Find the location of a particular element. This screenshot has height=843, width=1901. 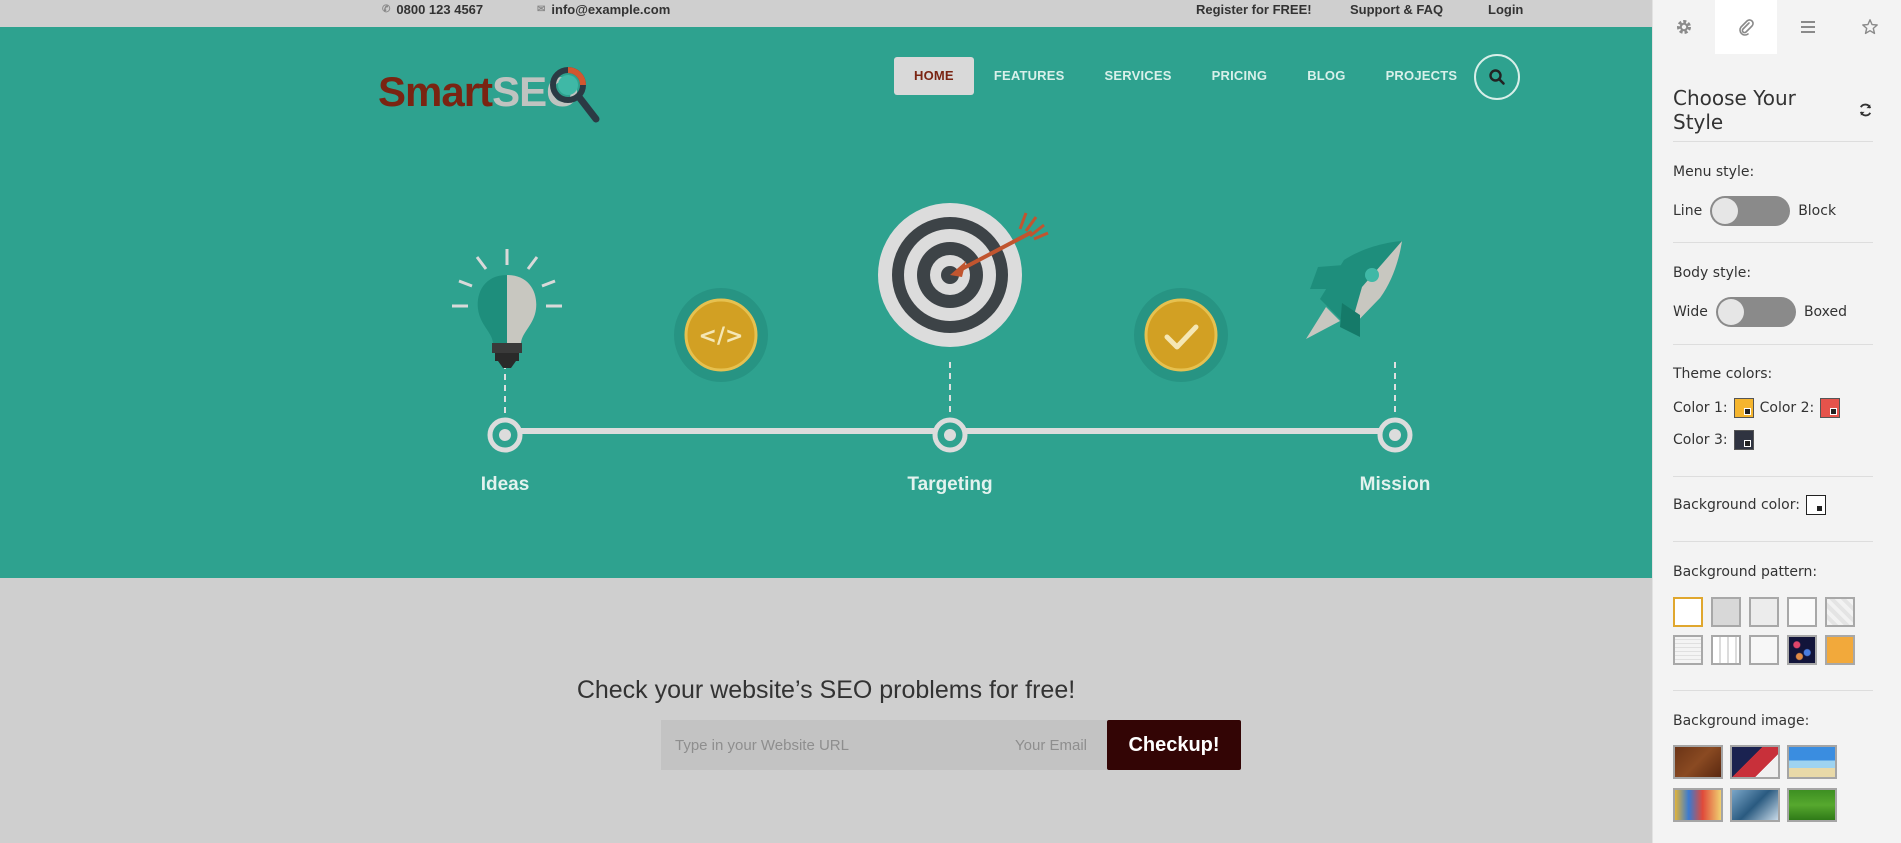

background-color-row: Background color: is located at coordinates (1749, 505).